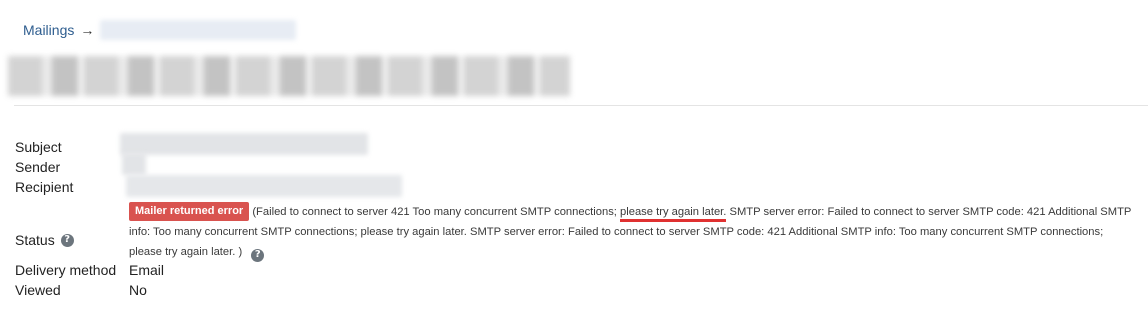 The width and height of the screenshot is (1148, 316). Describe the element at coordinates (44, 187) in the screenshot. I see `recipient-label: Recipient` at that location.